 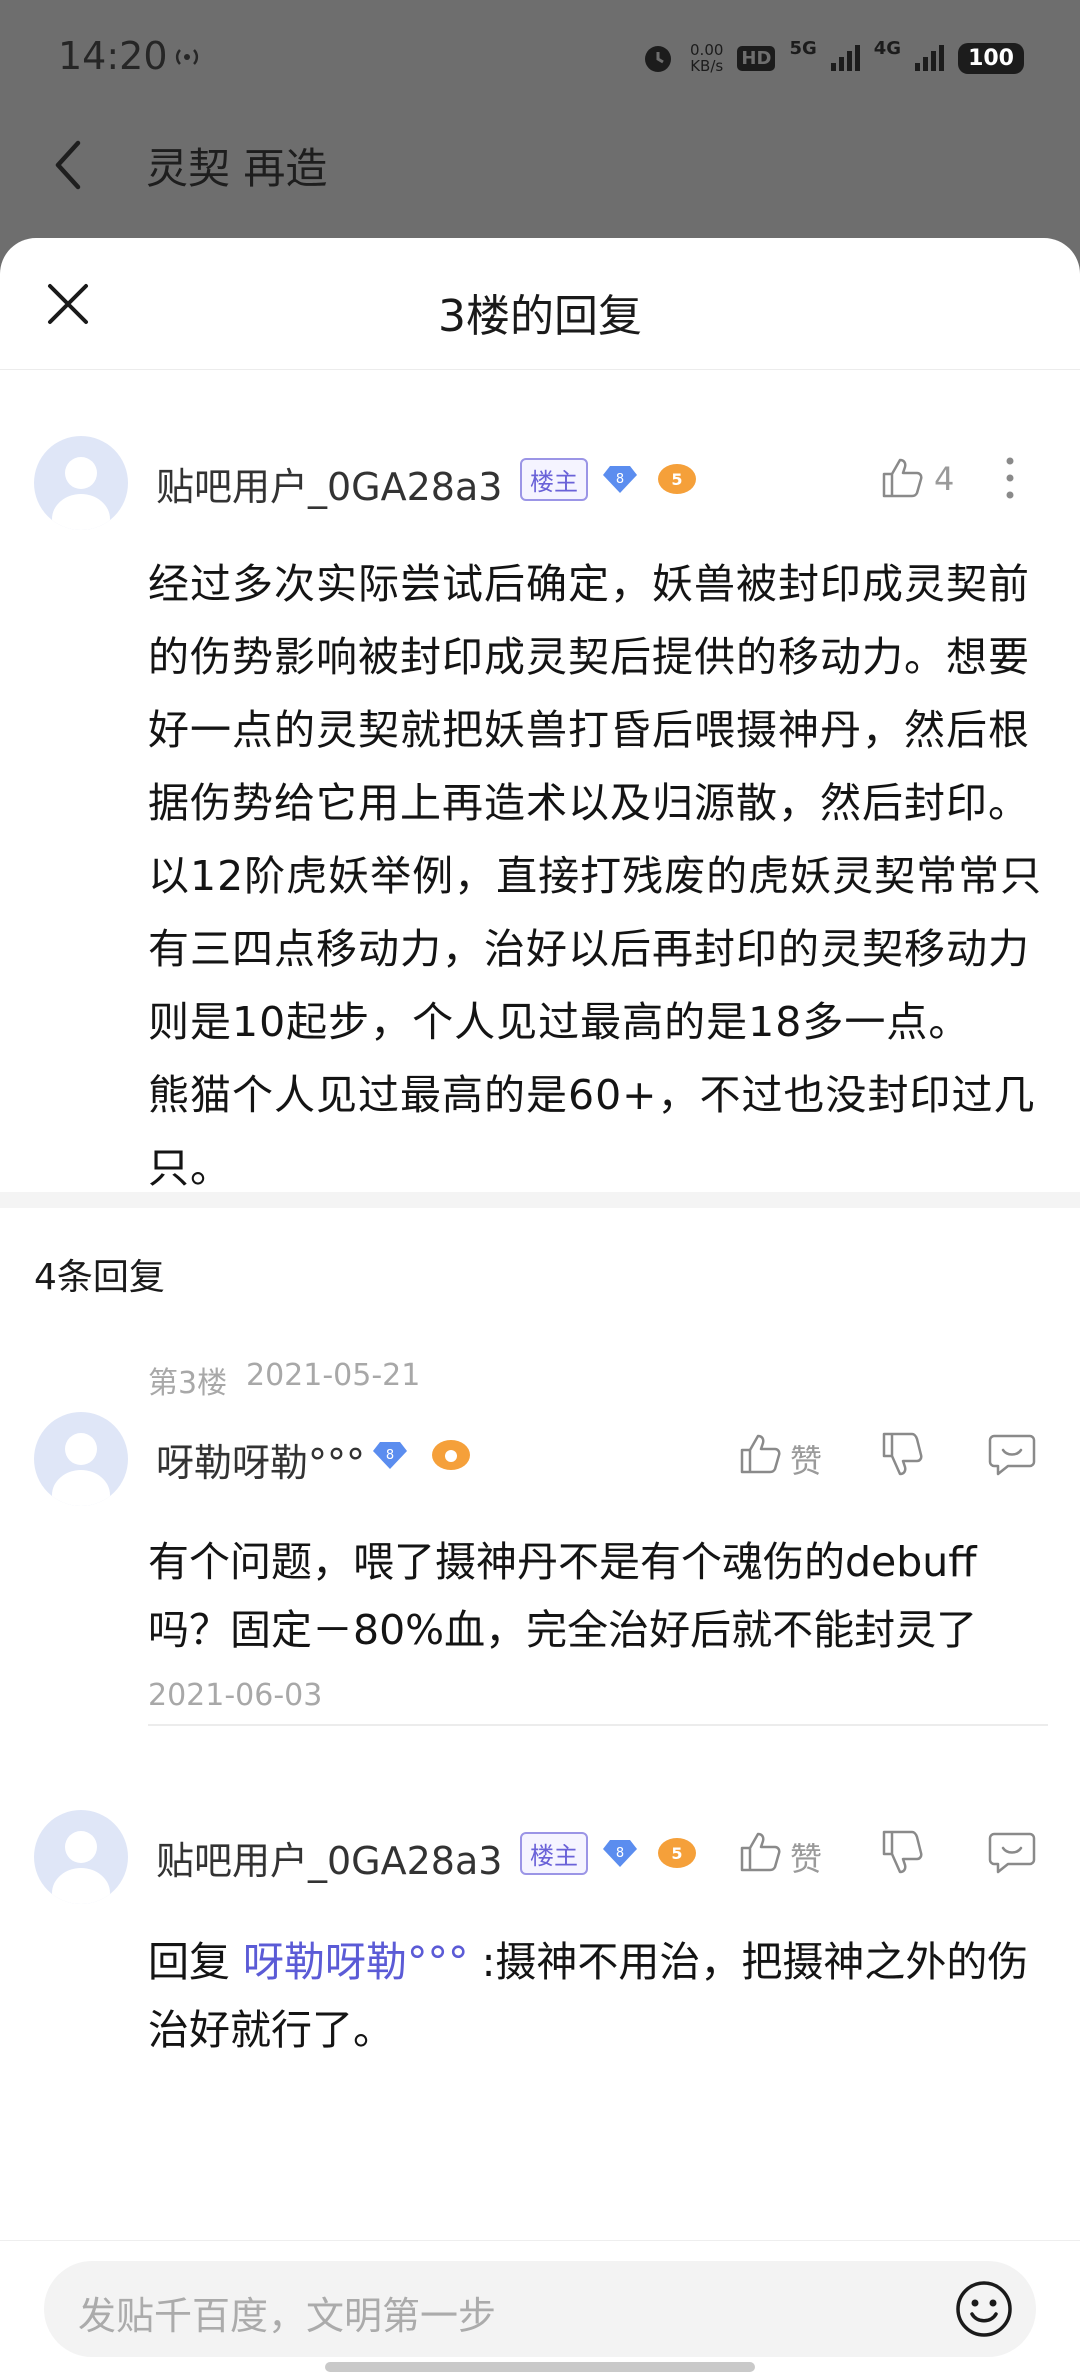 I want to click on post-paragraph: 熊猫个人见过最高的是60+，不过也没封印过几只。, so click(x=592, y=1131).